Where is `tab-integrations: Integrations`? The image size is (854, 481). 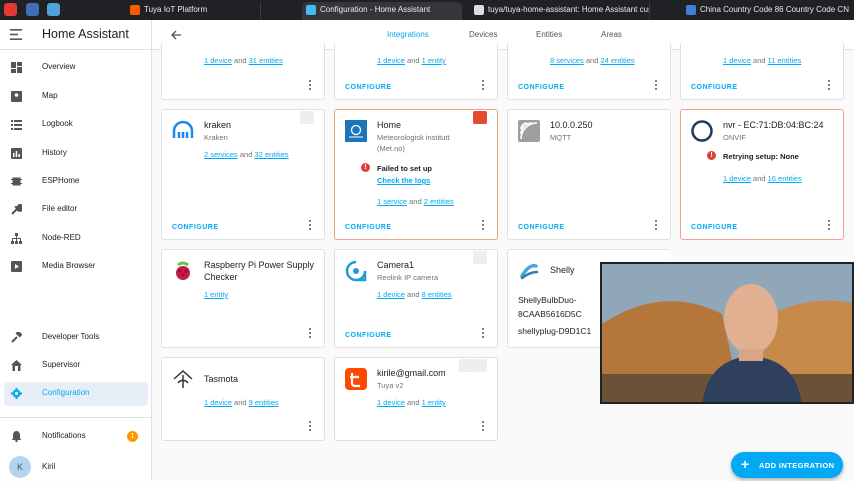
tab-integrations: Integrations is located at coordinates (408, 34).